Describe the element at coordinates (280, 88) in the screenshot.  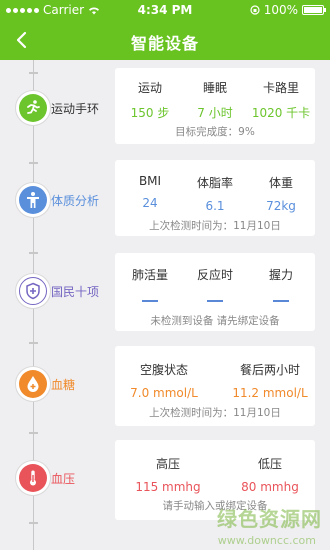
I see `metric-name: 卡路里` at that location.